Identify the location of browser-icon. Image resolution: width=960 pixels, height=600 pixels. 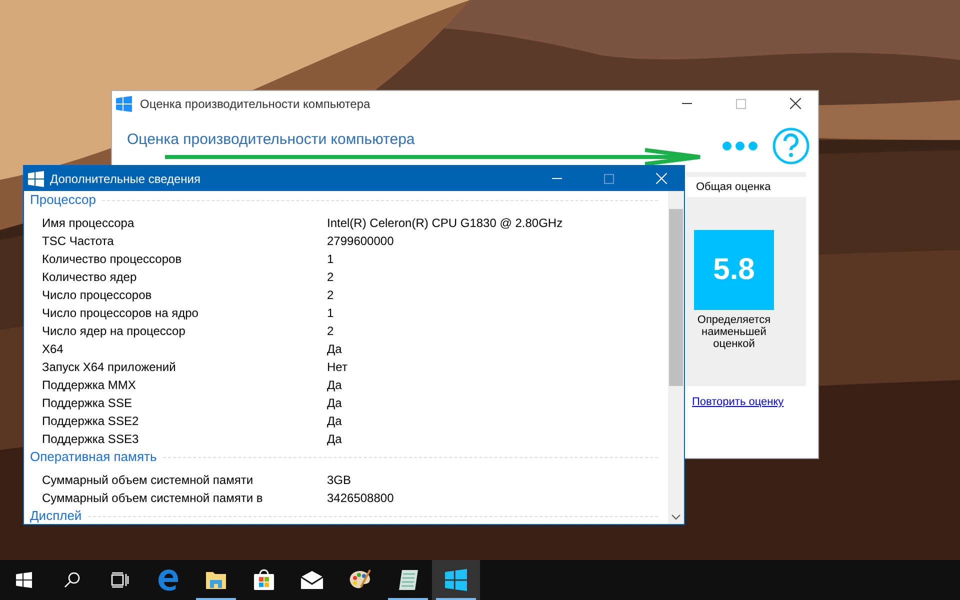
(168, 580).